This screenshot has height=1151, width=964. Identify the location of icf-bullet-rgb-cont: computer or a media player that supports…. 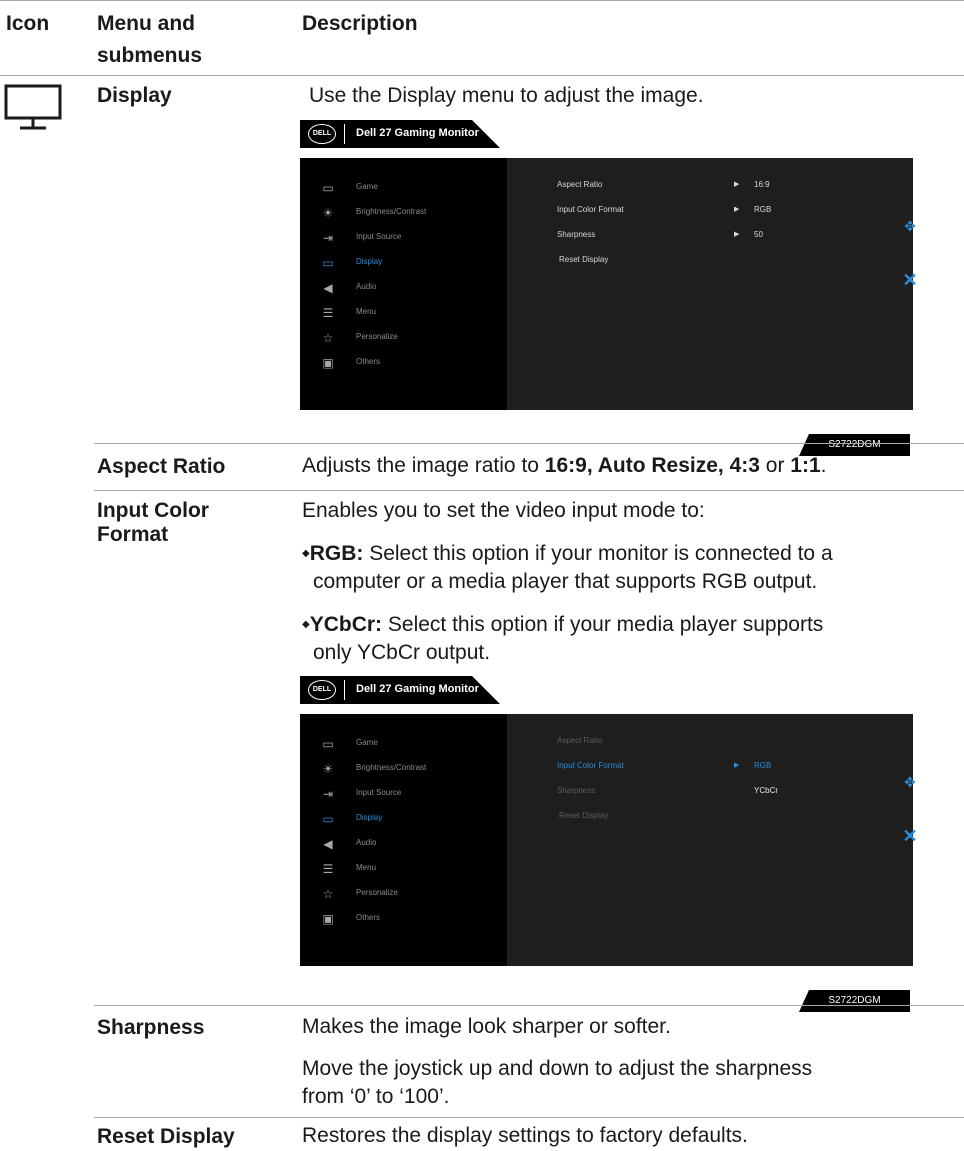
(565, 581).